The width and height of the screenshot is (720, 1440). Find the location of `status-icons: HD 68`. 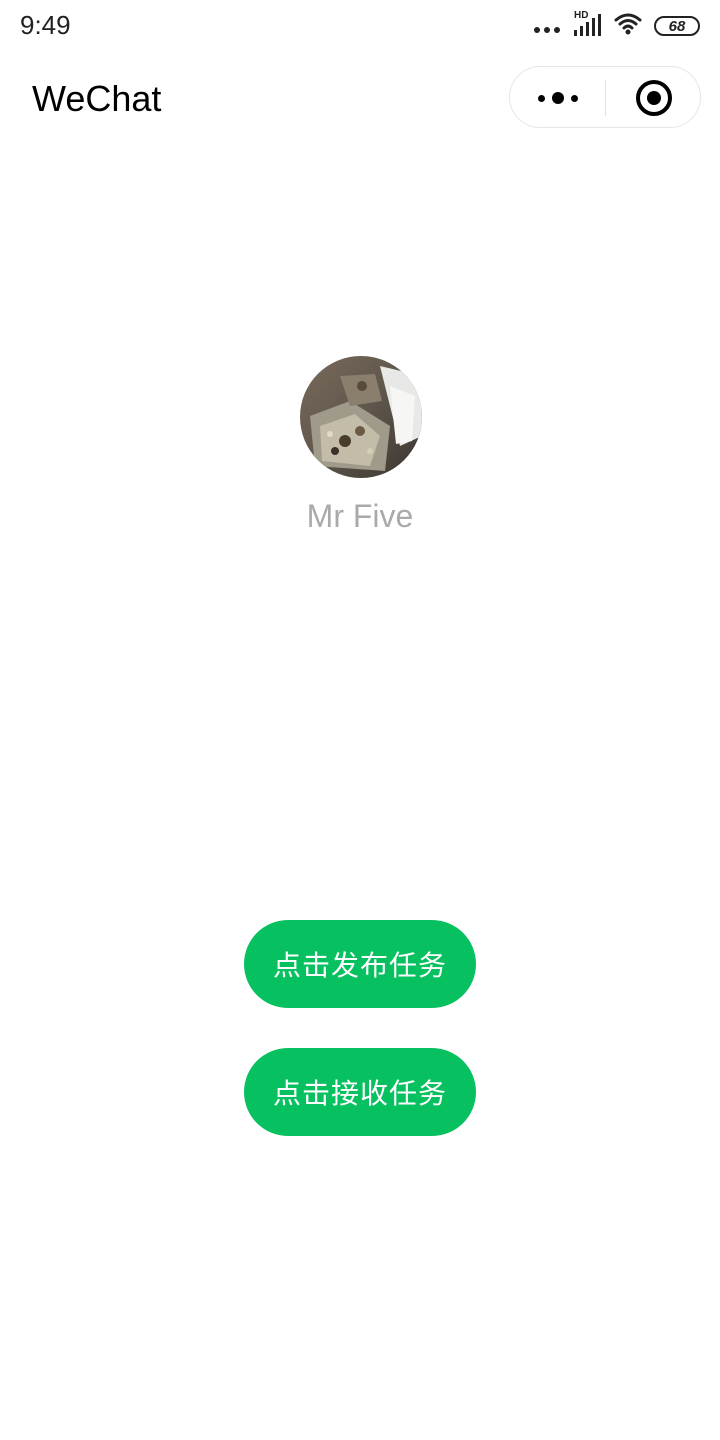

status-icons: HD 68 is located at coordinates (617, 25).